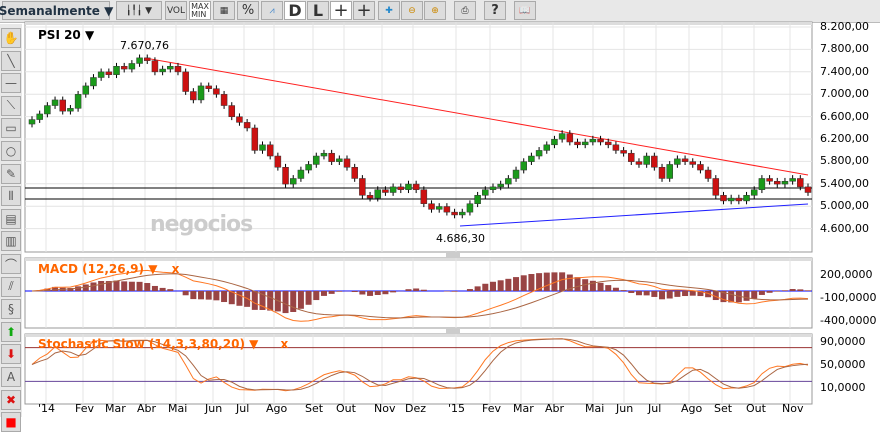  I want to click on stoch-title: Stochastic Slow (14,3,3,80,20) ▼ x, so click(163, 344).